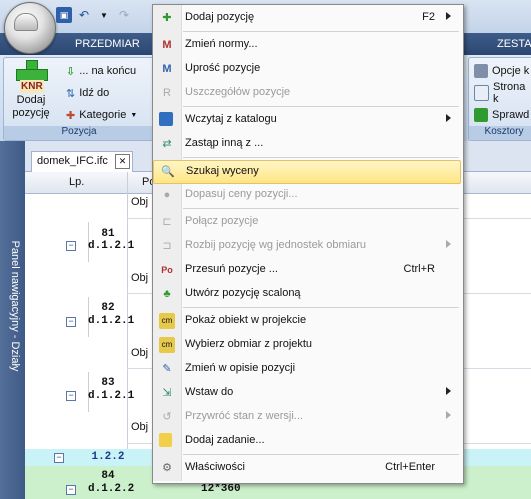  Describe the element at coordinates (307, 172) in the screenshot. I see `menu-item-szukaj-wyceny: 🔍 Szukaj wyceny` at that location.